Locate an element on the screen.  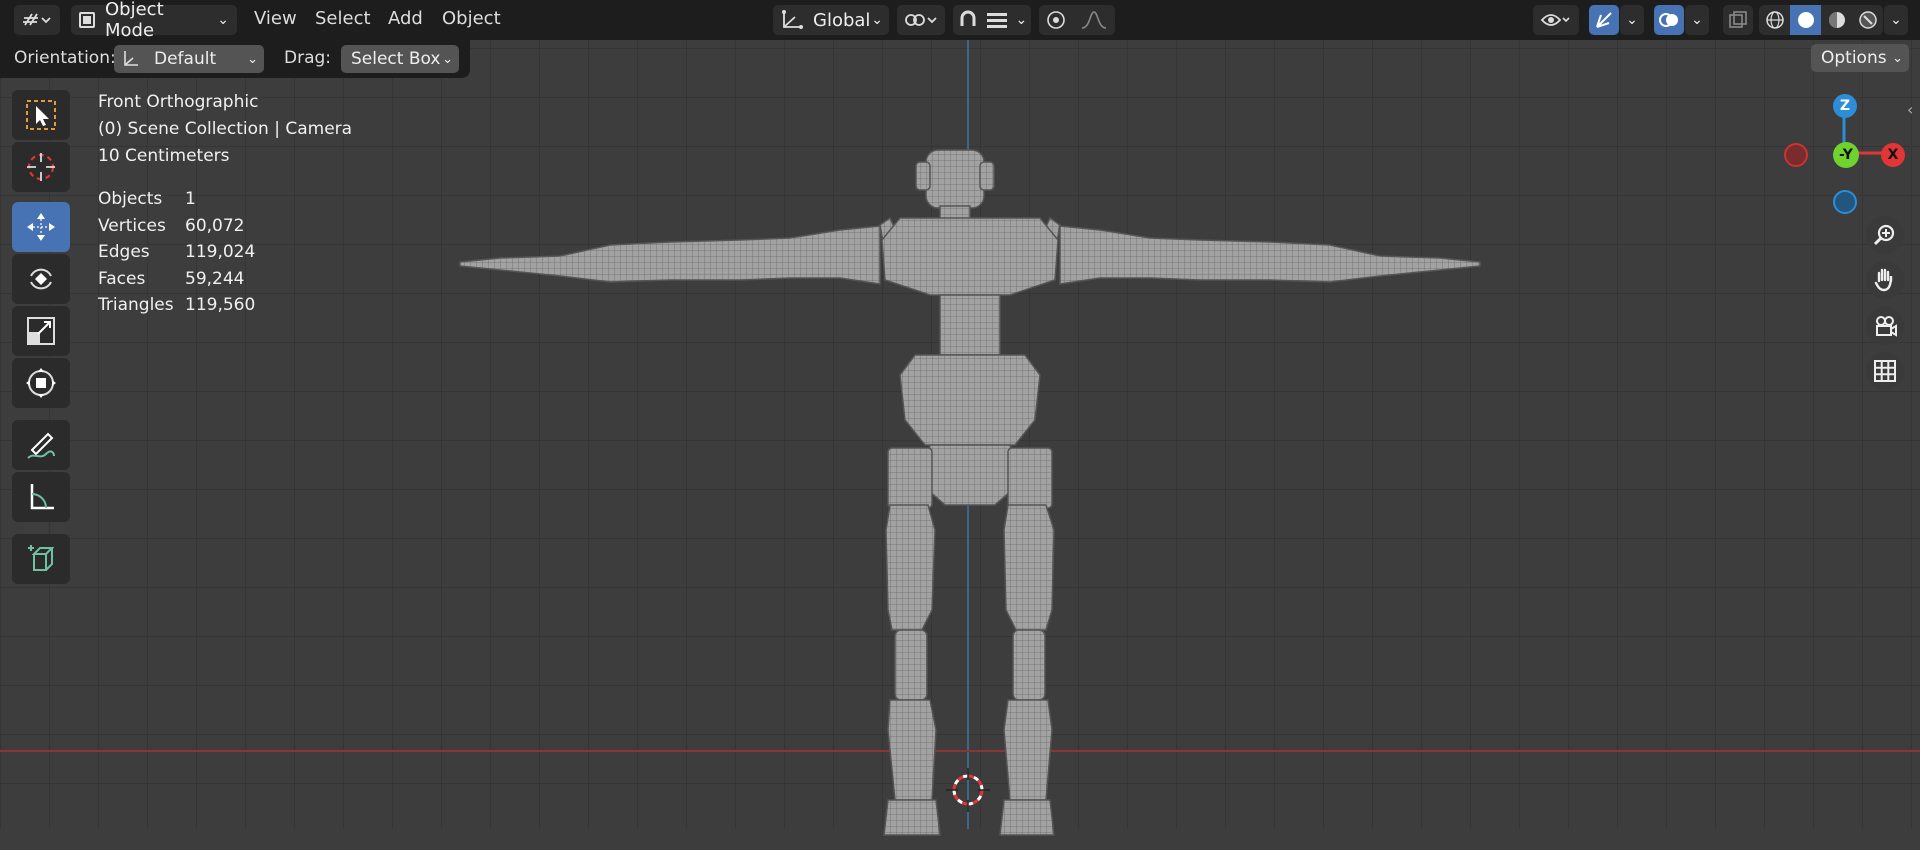
overlays-toggle is located at coordinates (1669, 20).